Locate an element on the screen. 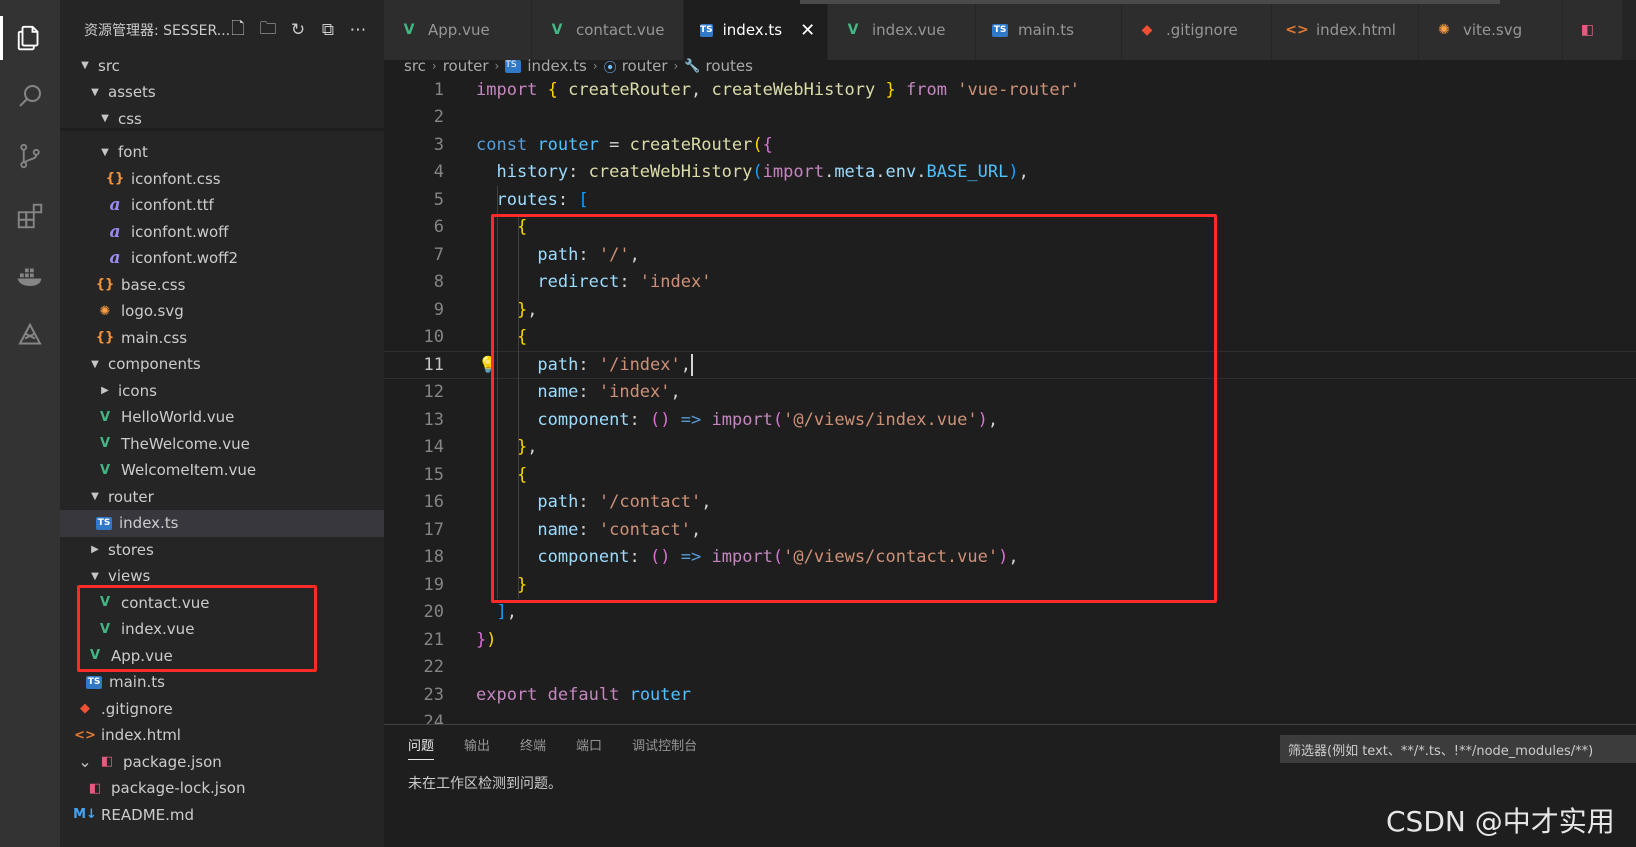 This screenshot has height=847, width=1636. tree-item: V WelcomeItem.vue is located at coordinates (222, 470).